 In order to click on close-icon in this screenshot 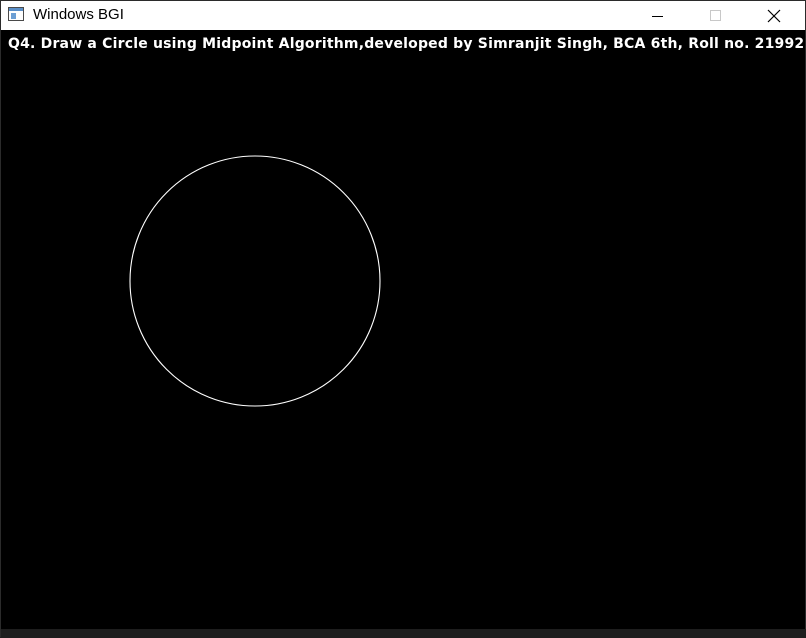, I will do `click(774, 15)`.